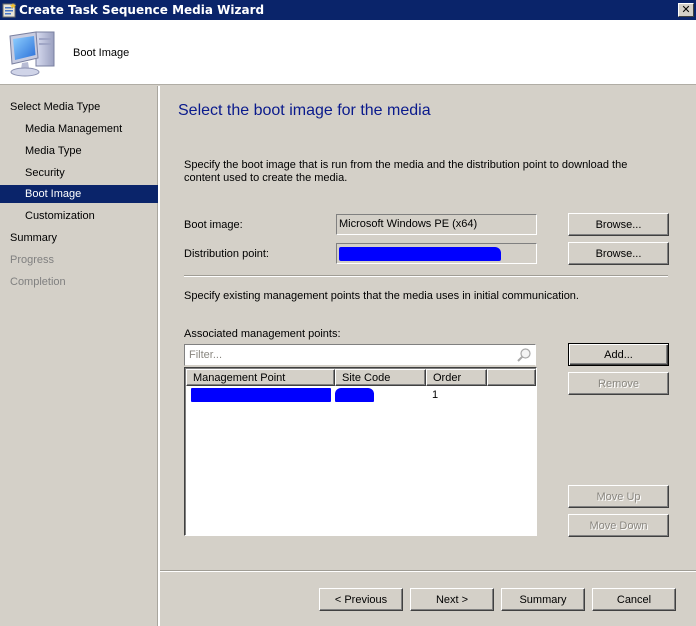 This screenshot has width=696, height=626. I want to click on close-icon: ✕, so click(686, 9).